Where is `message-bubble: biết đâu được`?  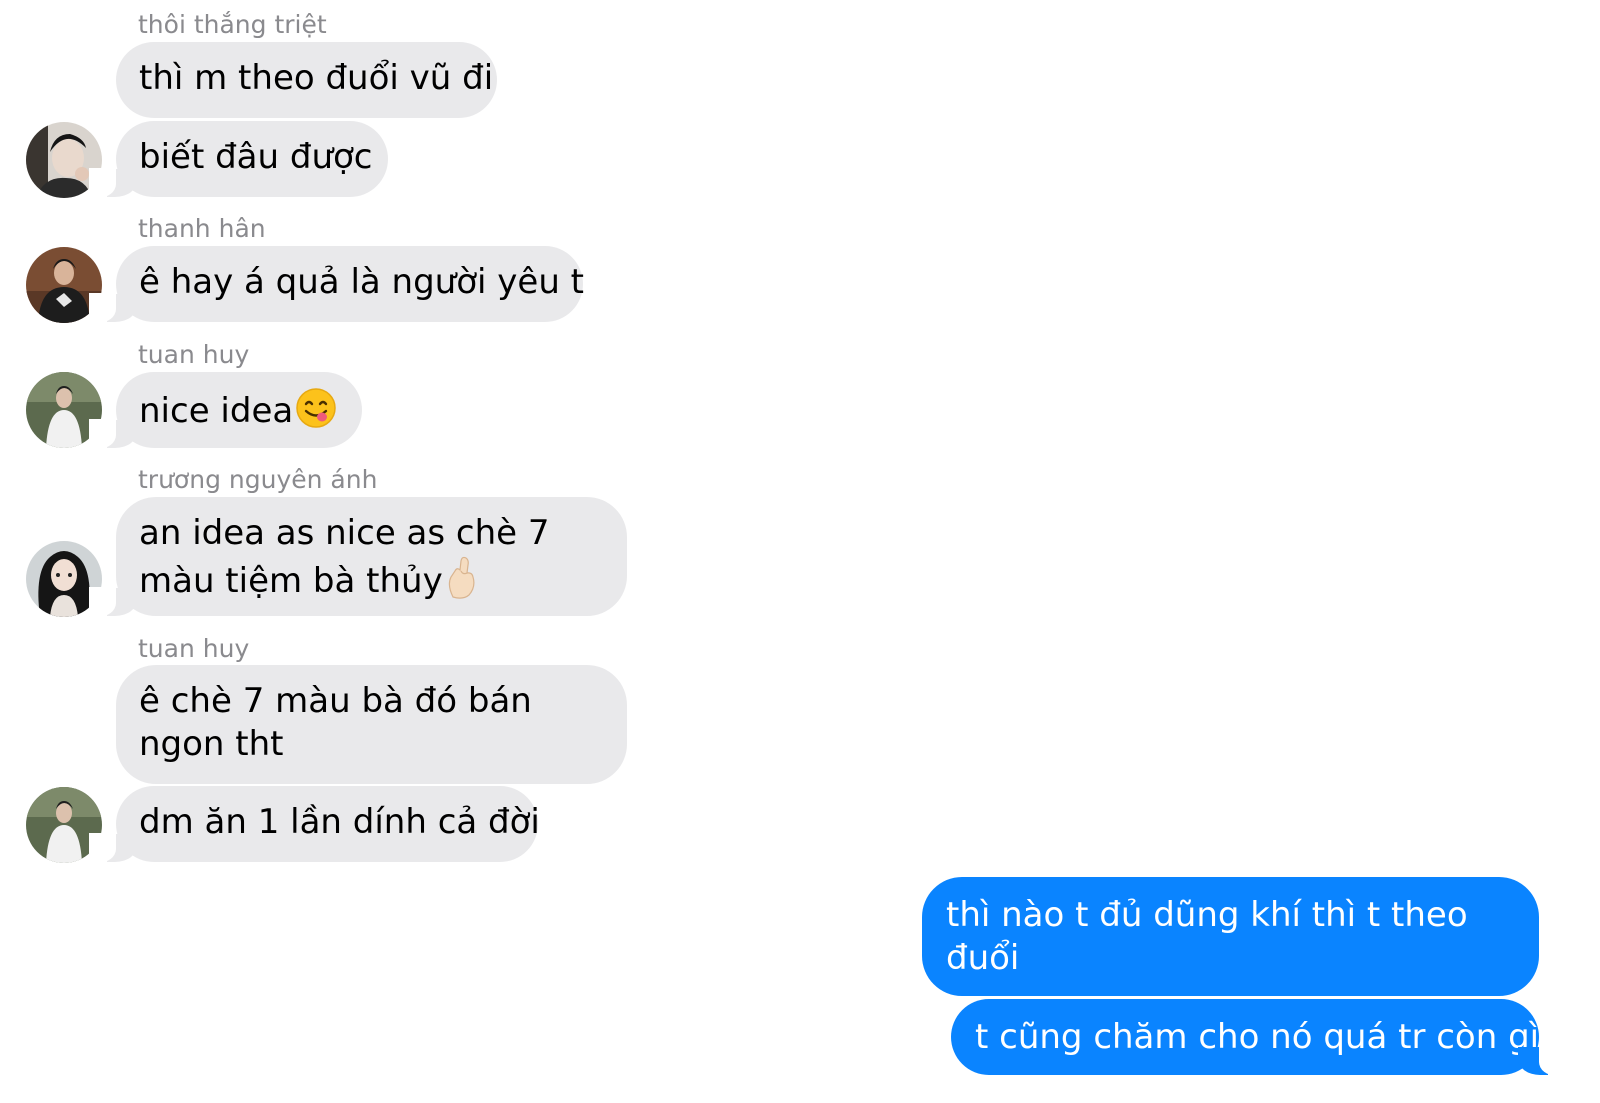 message-bubble: biết đâu được is located at coordinates (238, 159).